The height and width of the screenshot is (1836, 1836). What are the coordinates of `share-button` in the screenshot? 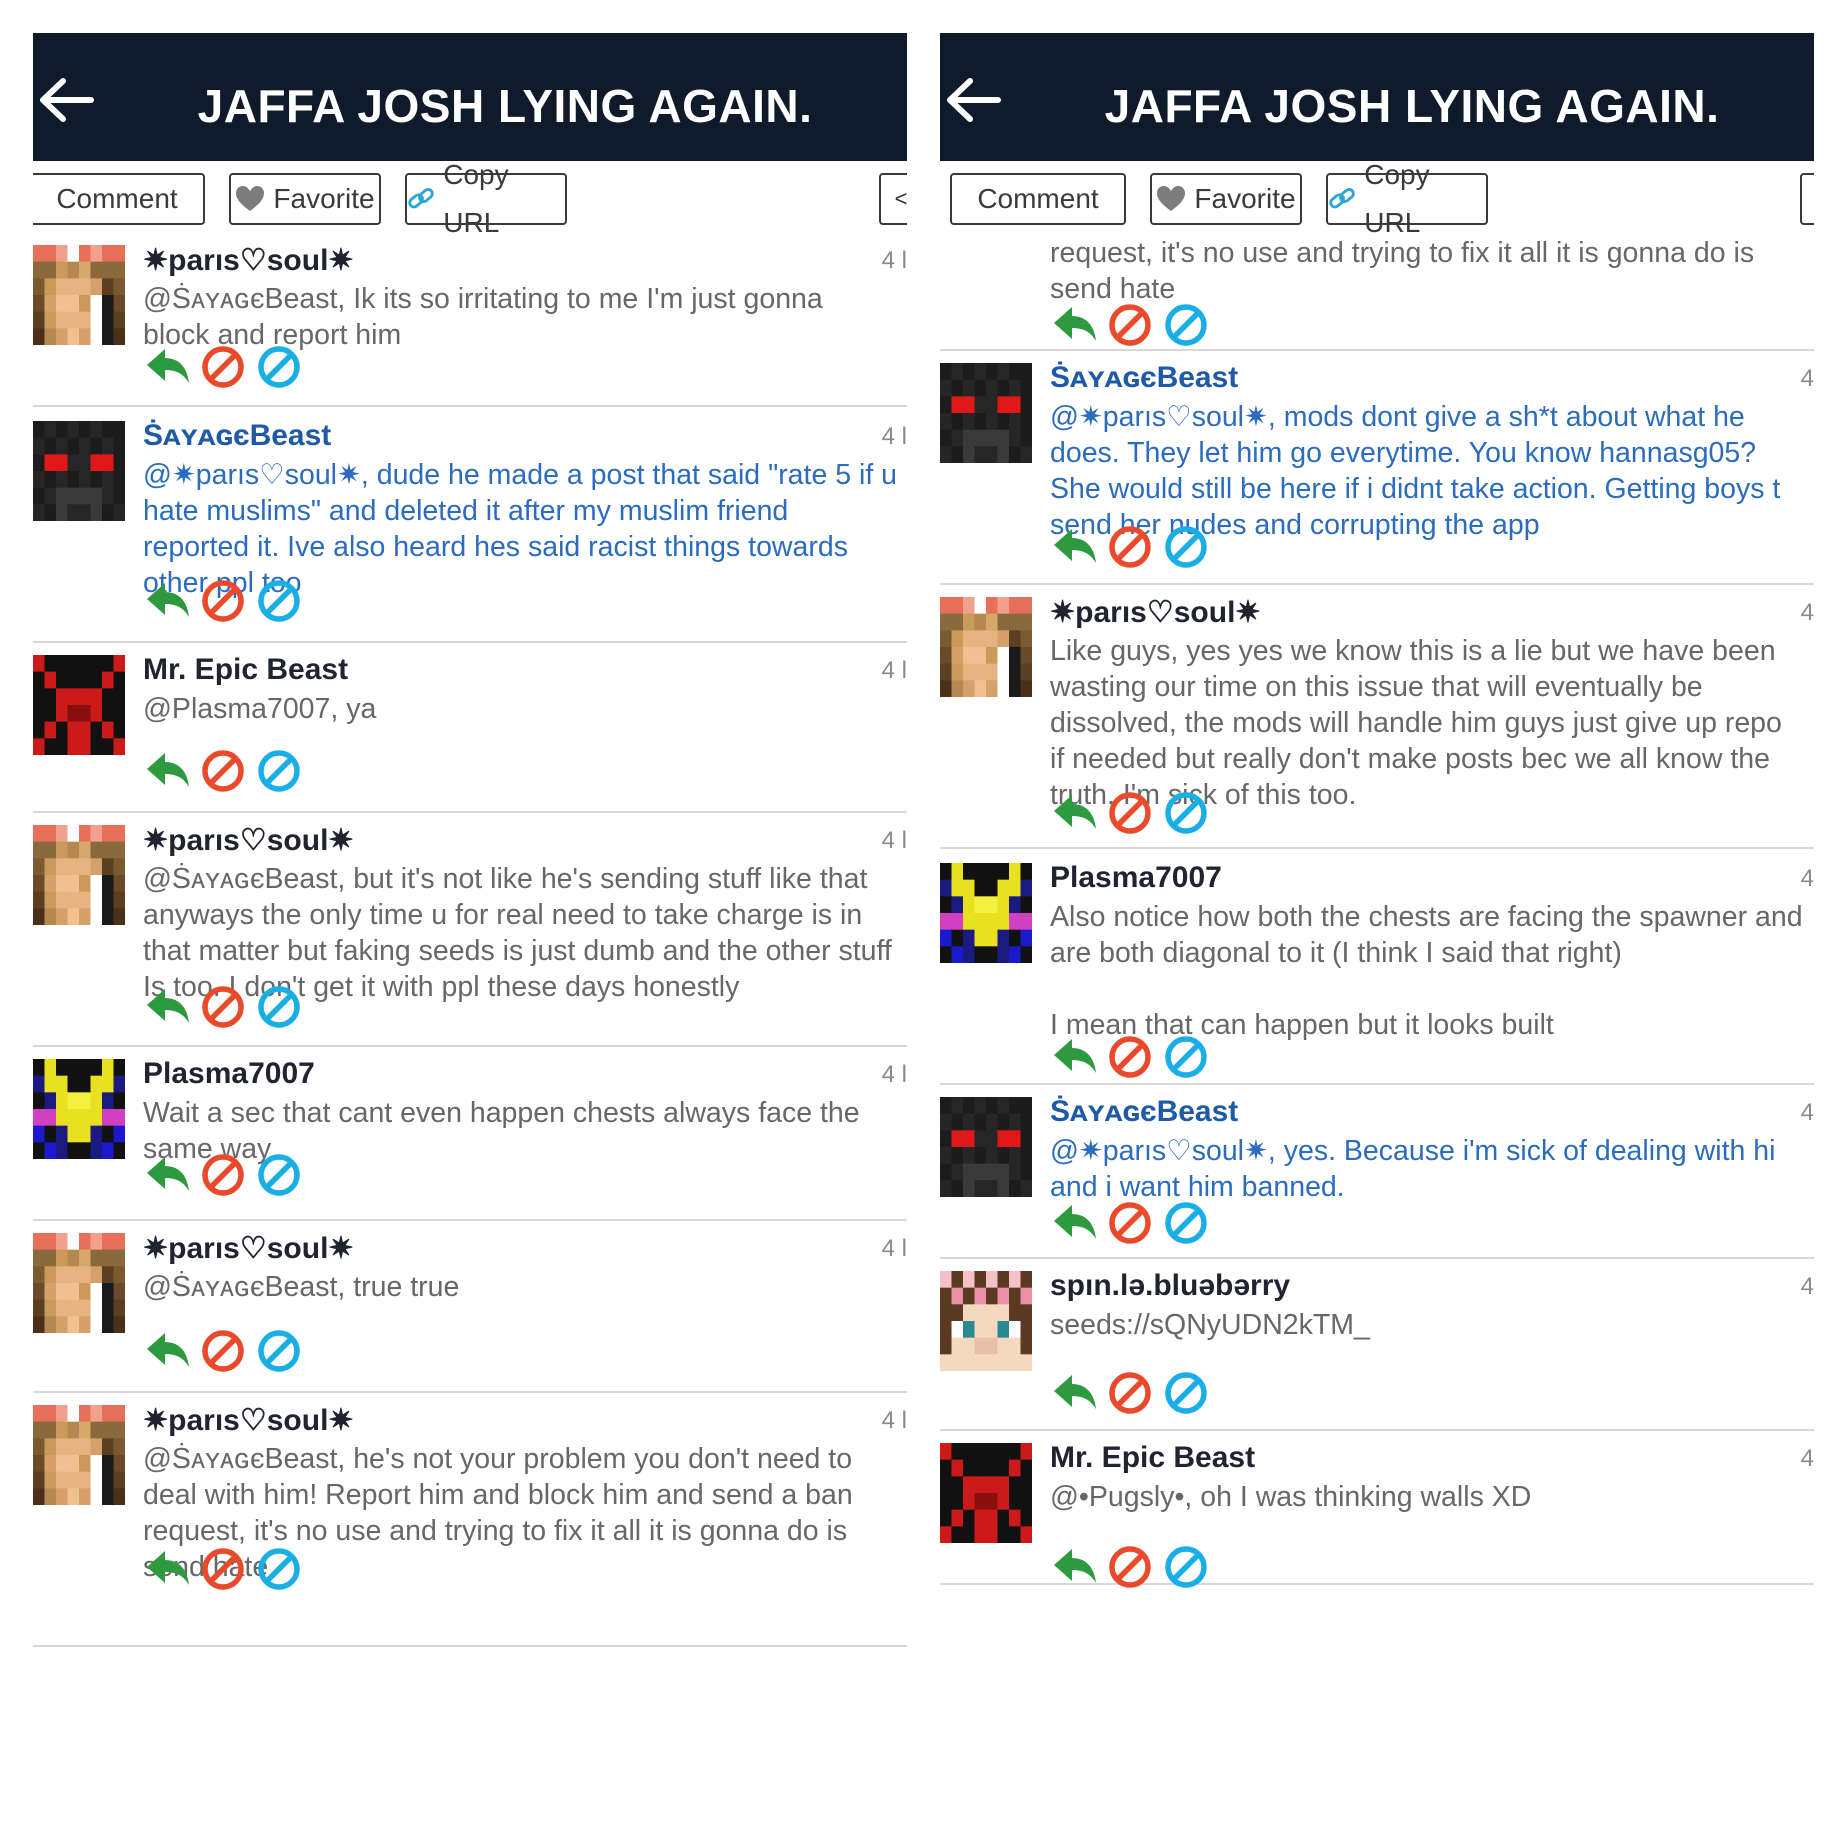 It's located at (1807, 199).